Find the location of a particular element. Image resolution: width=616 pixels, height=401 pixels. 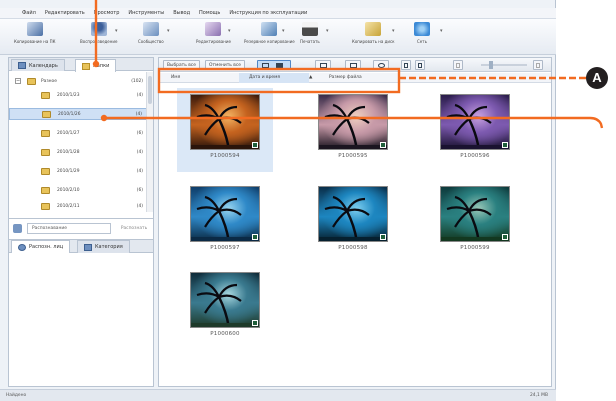

callout-label-a: A is located at coordinates (597, 78).